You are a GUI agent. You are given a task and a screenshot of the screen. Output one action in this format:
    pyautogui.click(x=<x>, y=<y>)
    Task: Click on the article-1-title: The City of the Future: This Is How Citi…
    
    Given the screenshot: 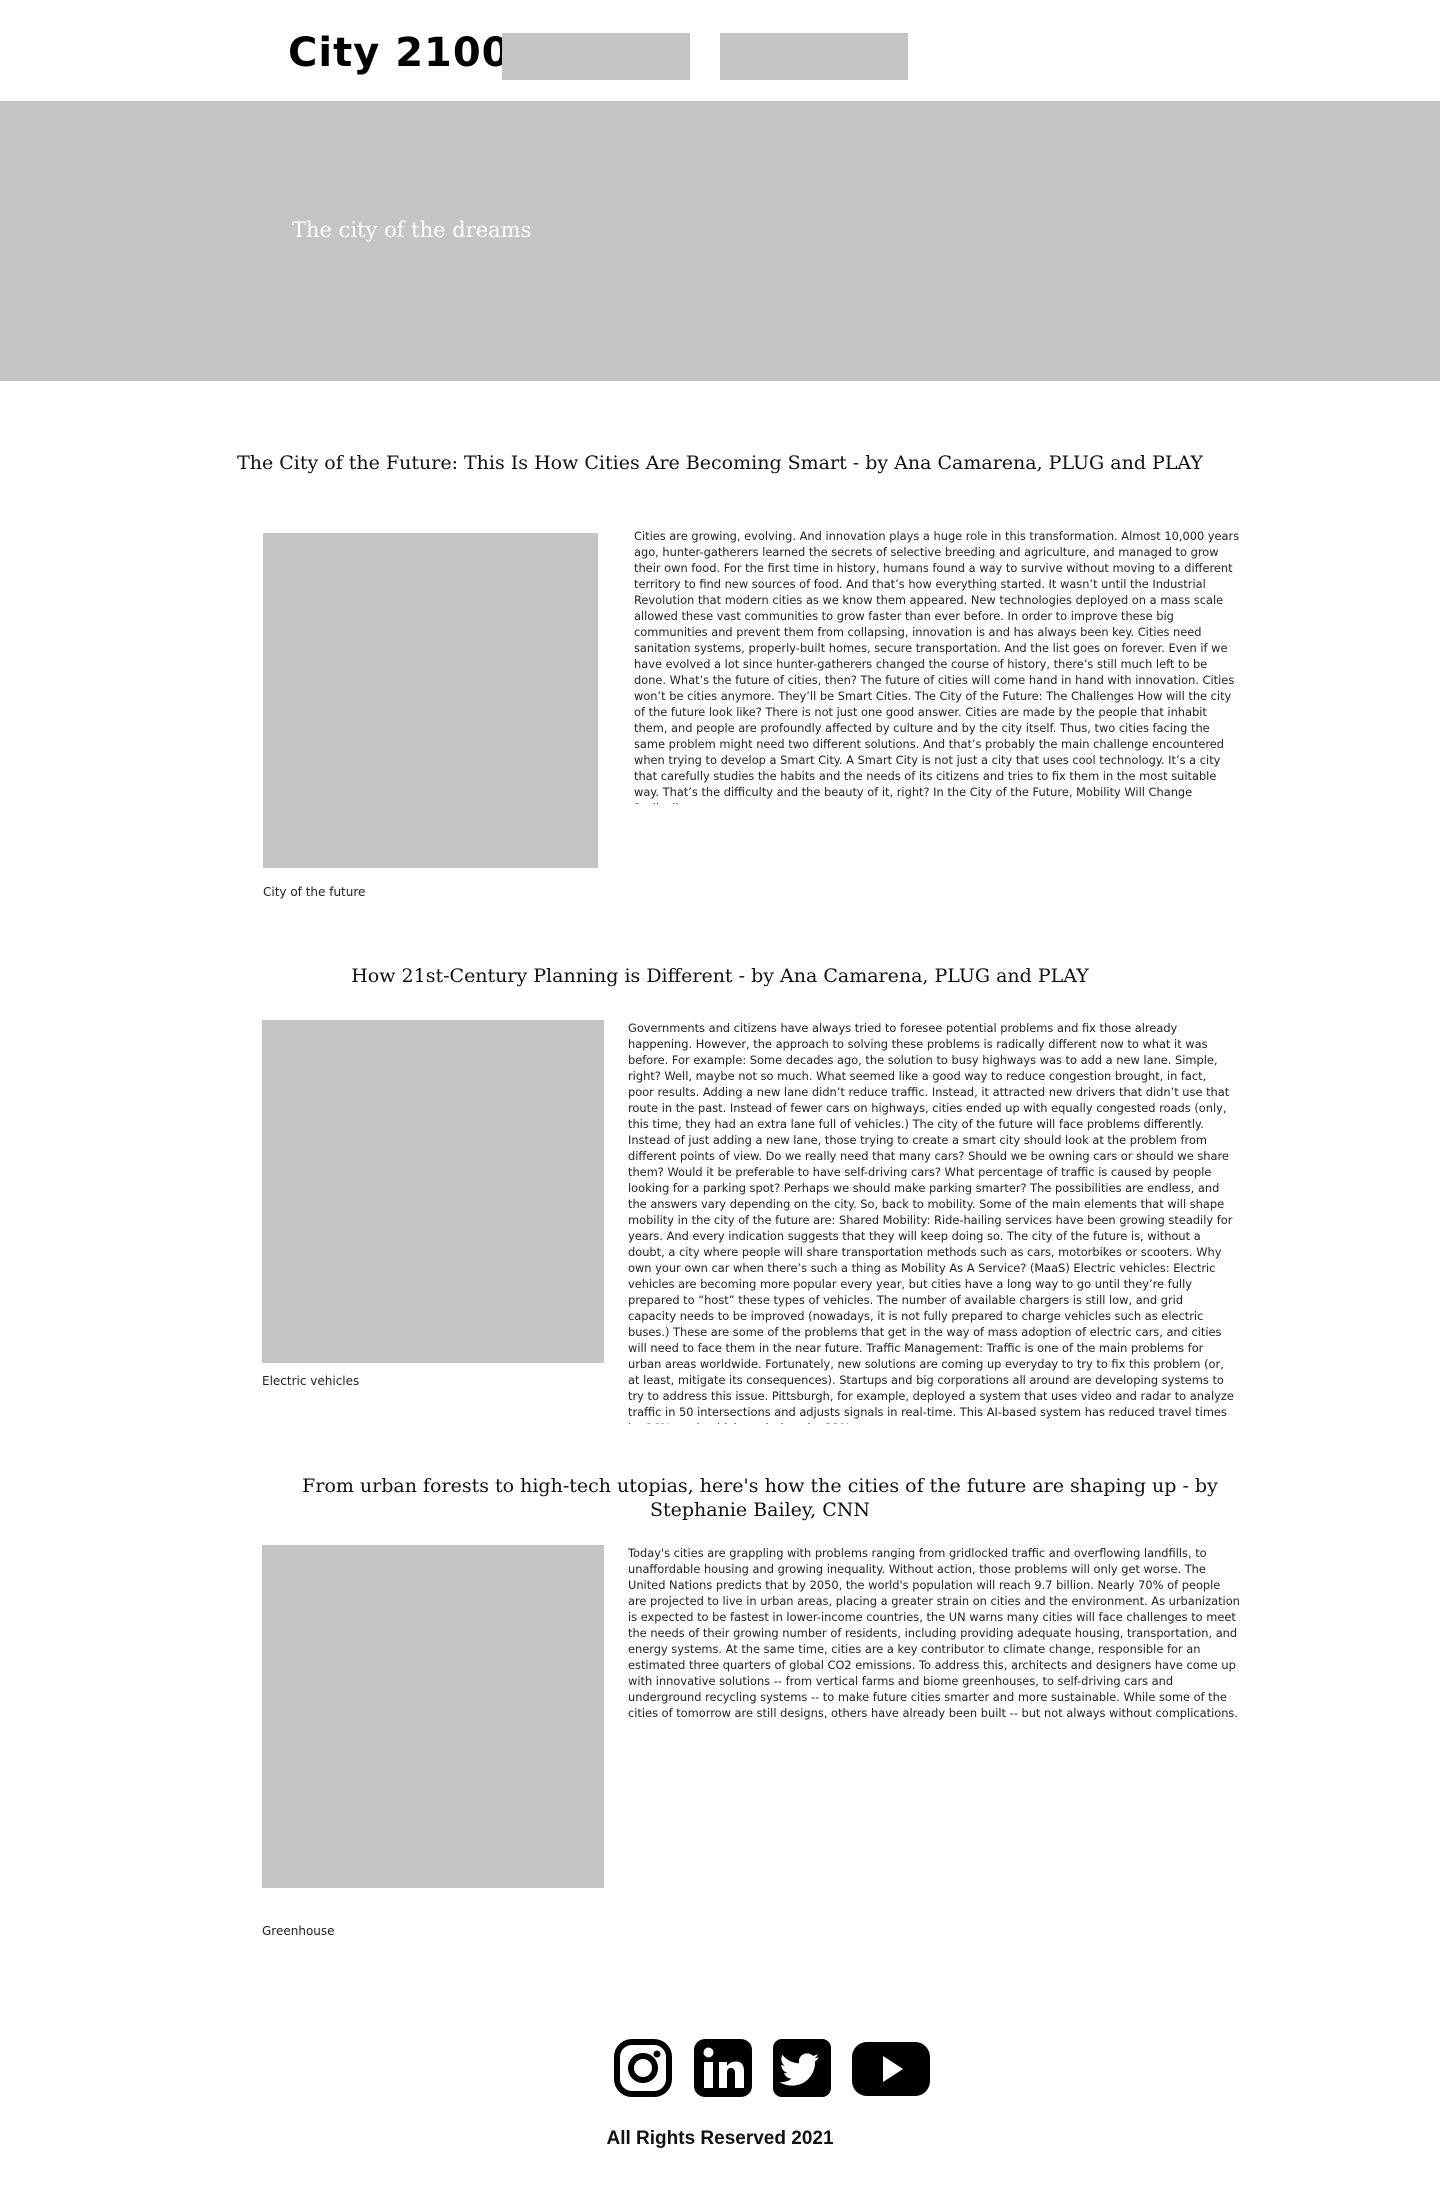 What is the action you would take?
    pyautogui.click(x=720, y=463)
    